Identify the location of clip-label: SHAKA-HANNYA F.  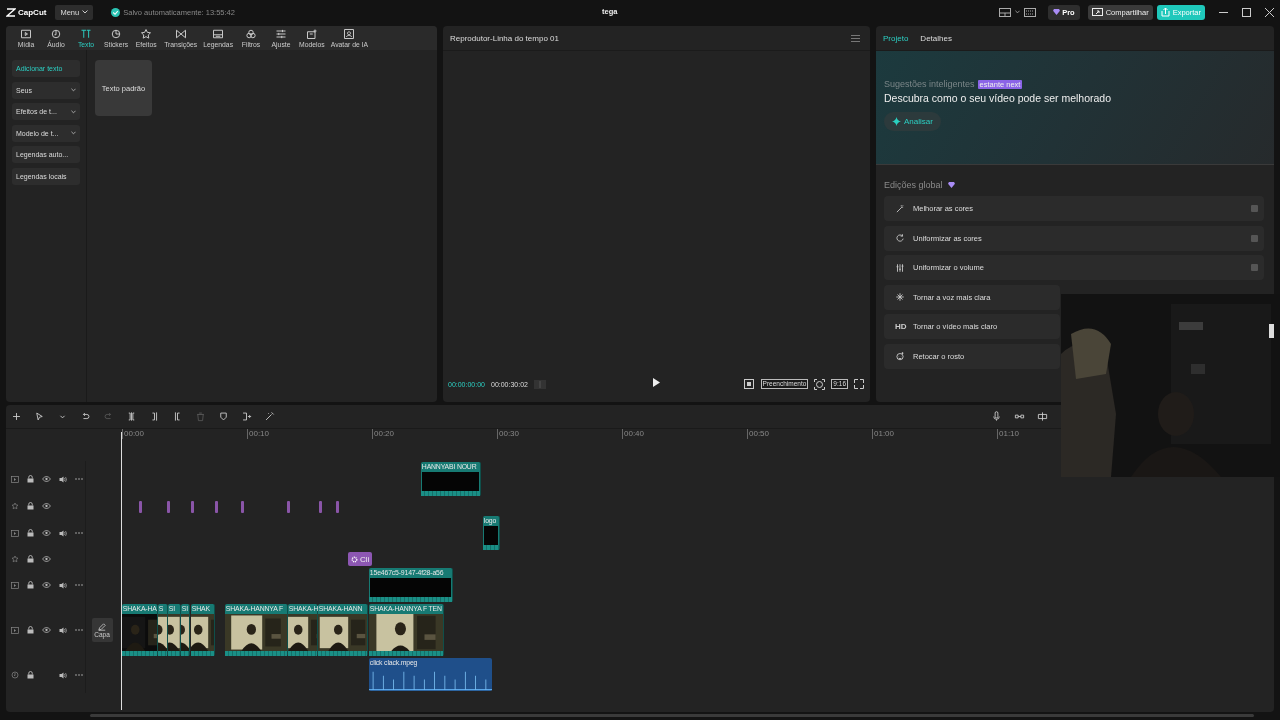
(254, 609).